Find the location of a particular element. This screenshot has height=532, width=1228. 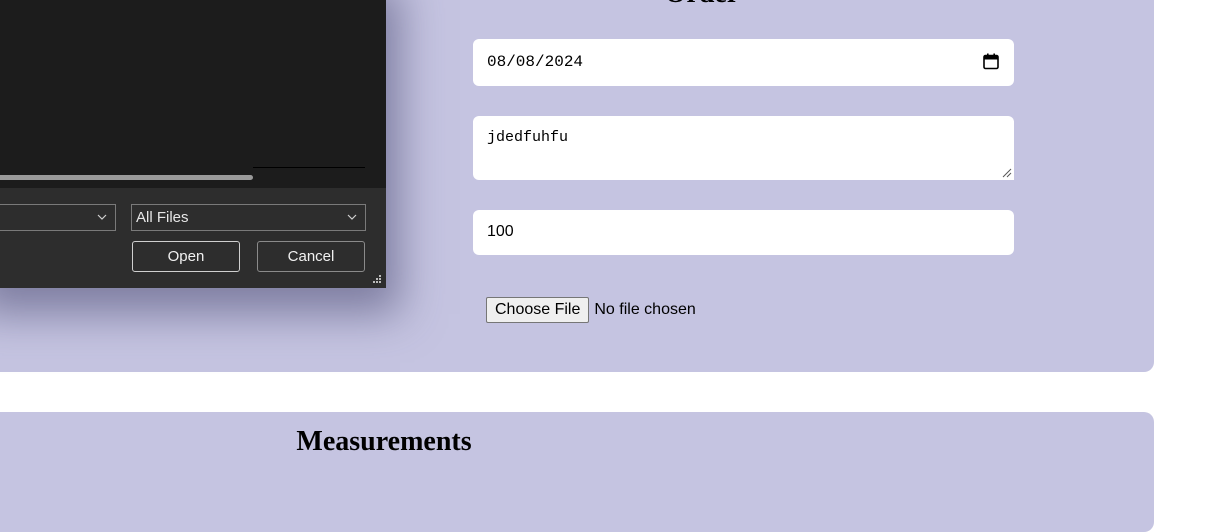

file-input: Choose File No file chosen is located at coordinates (591, 310).